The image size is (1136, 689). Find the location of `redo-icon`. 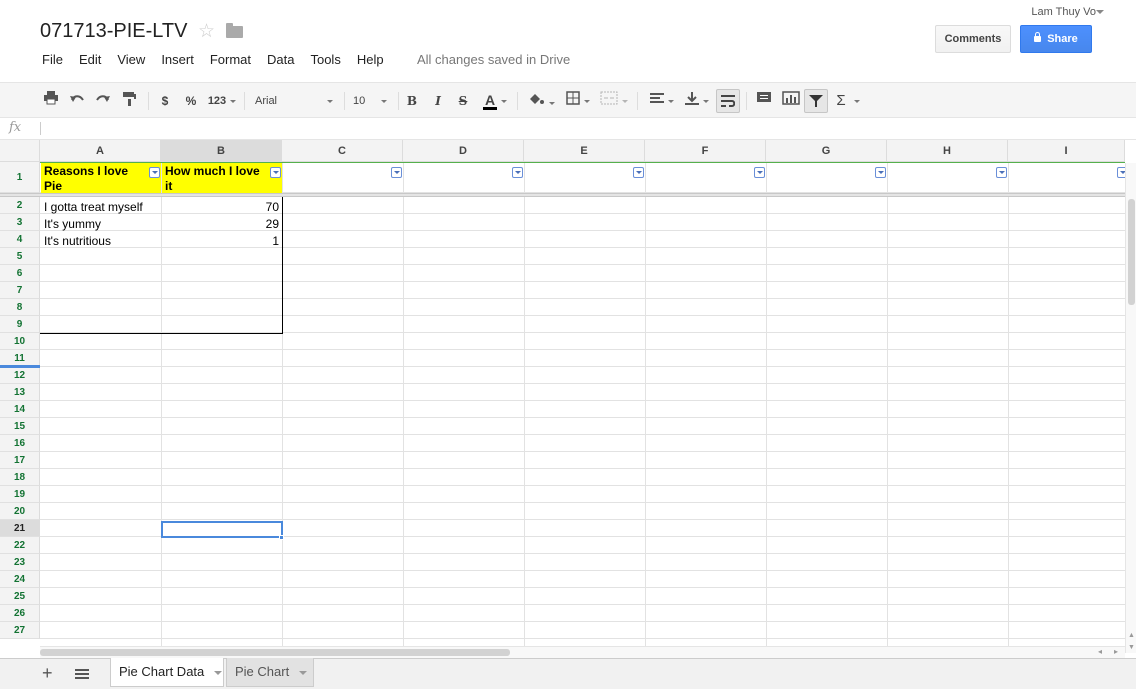

redo-icon is located at coordinates (103, 101).